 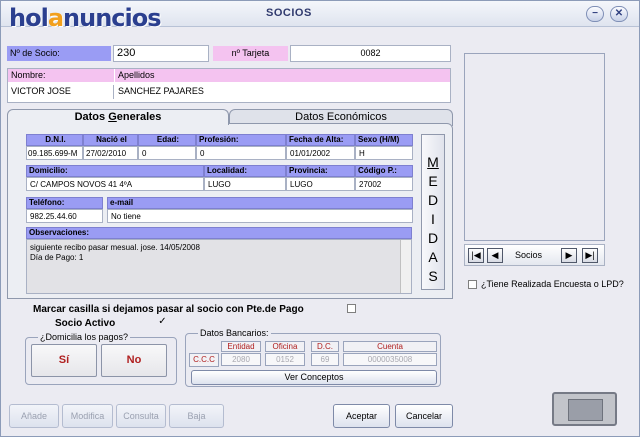 I want to click on domicilia-si-button: Sí, so click(x=64, y=360).